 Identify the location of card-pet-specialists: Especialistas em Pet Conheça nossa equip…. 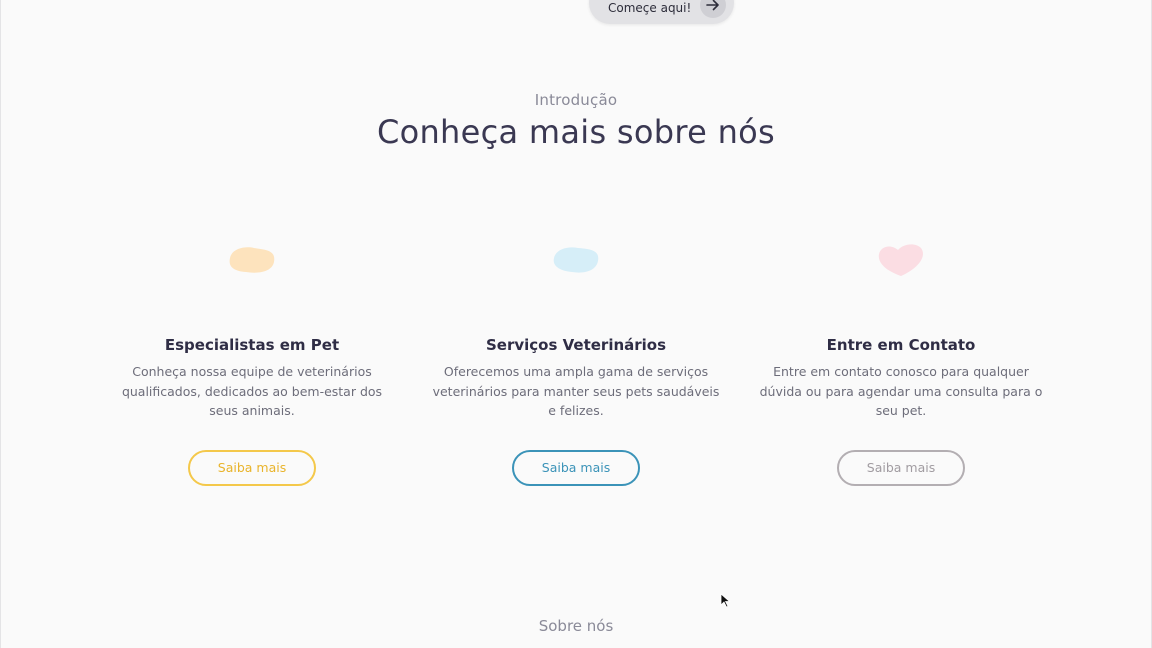
(252, 361).